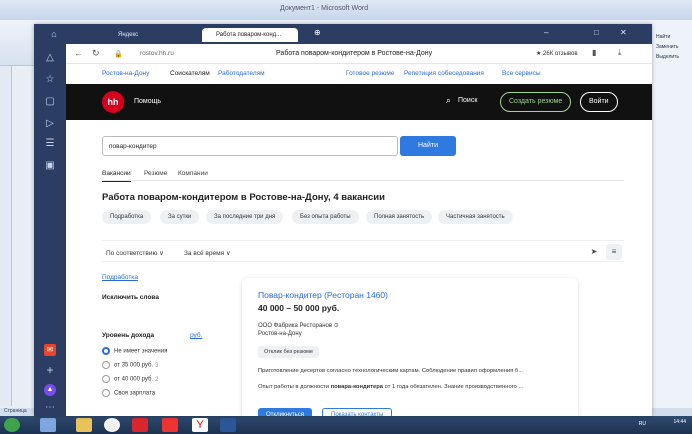 The image size is (692, 434). What do you see at coordinates (113, 102) in the screenshot?
I see `hh-logo: hh` at bounding box center [113, 102].